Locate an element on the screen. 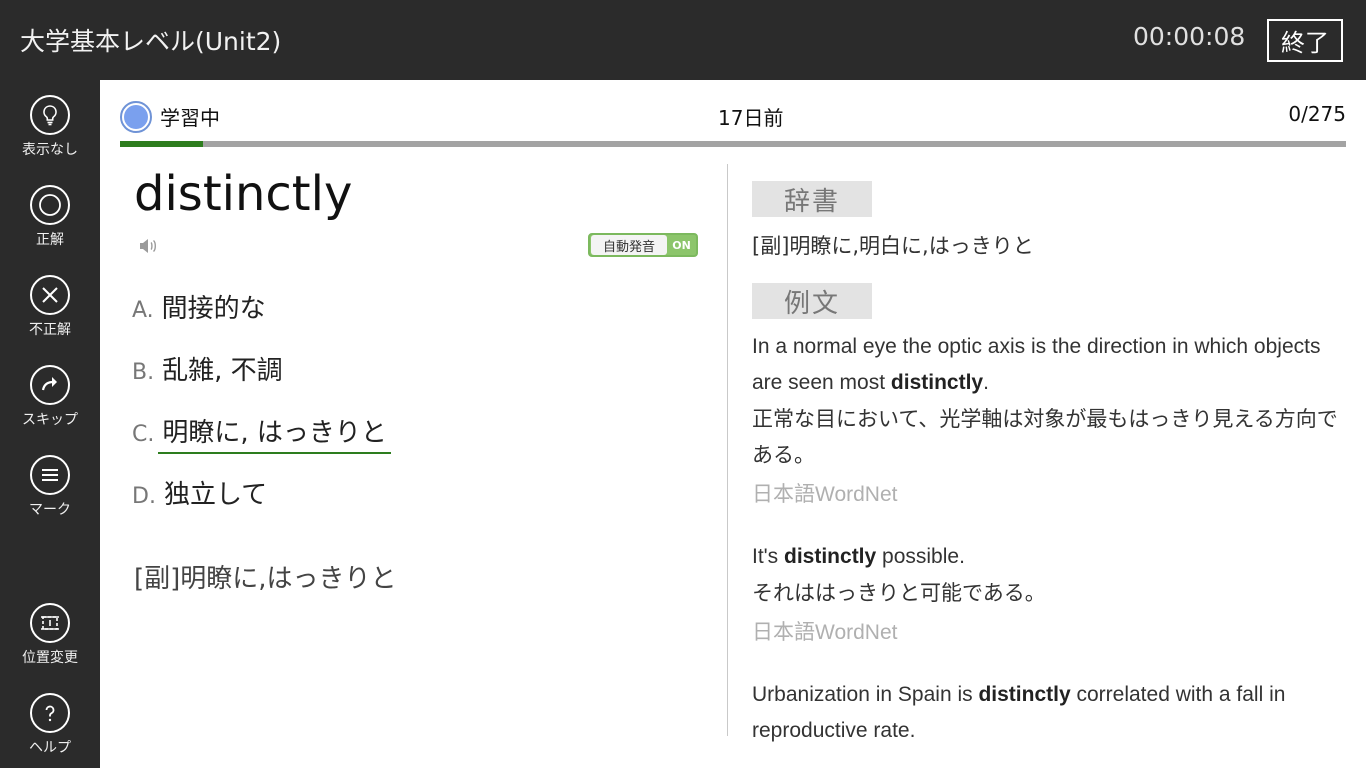  circle-icon is located at coordinates (50, 205).